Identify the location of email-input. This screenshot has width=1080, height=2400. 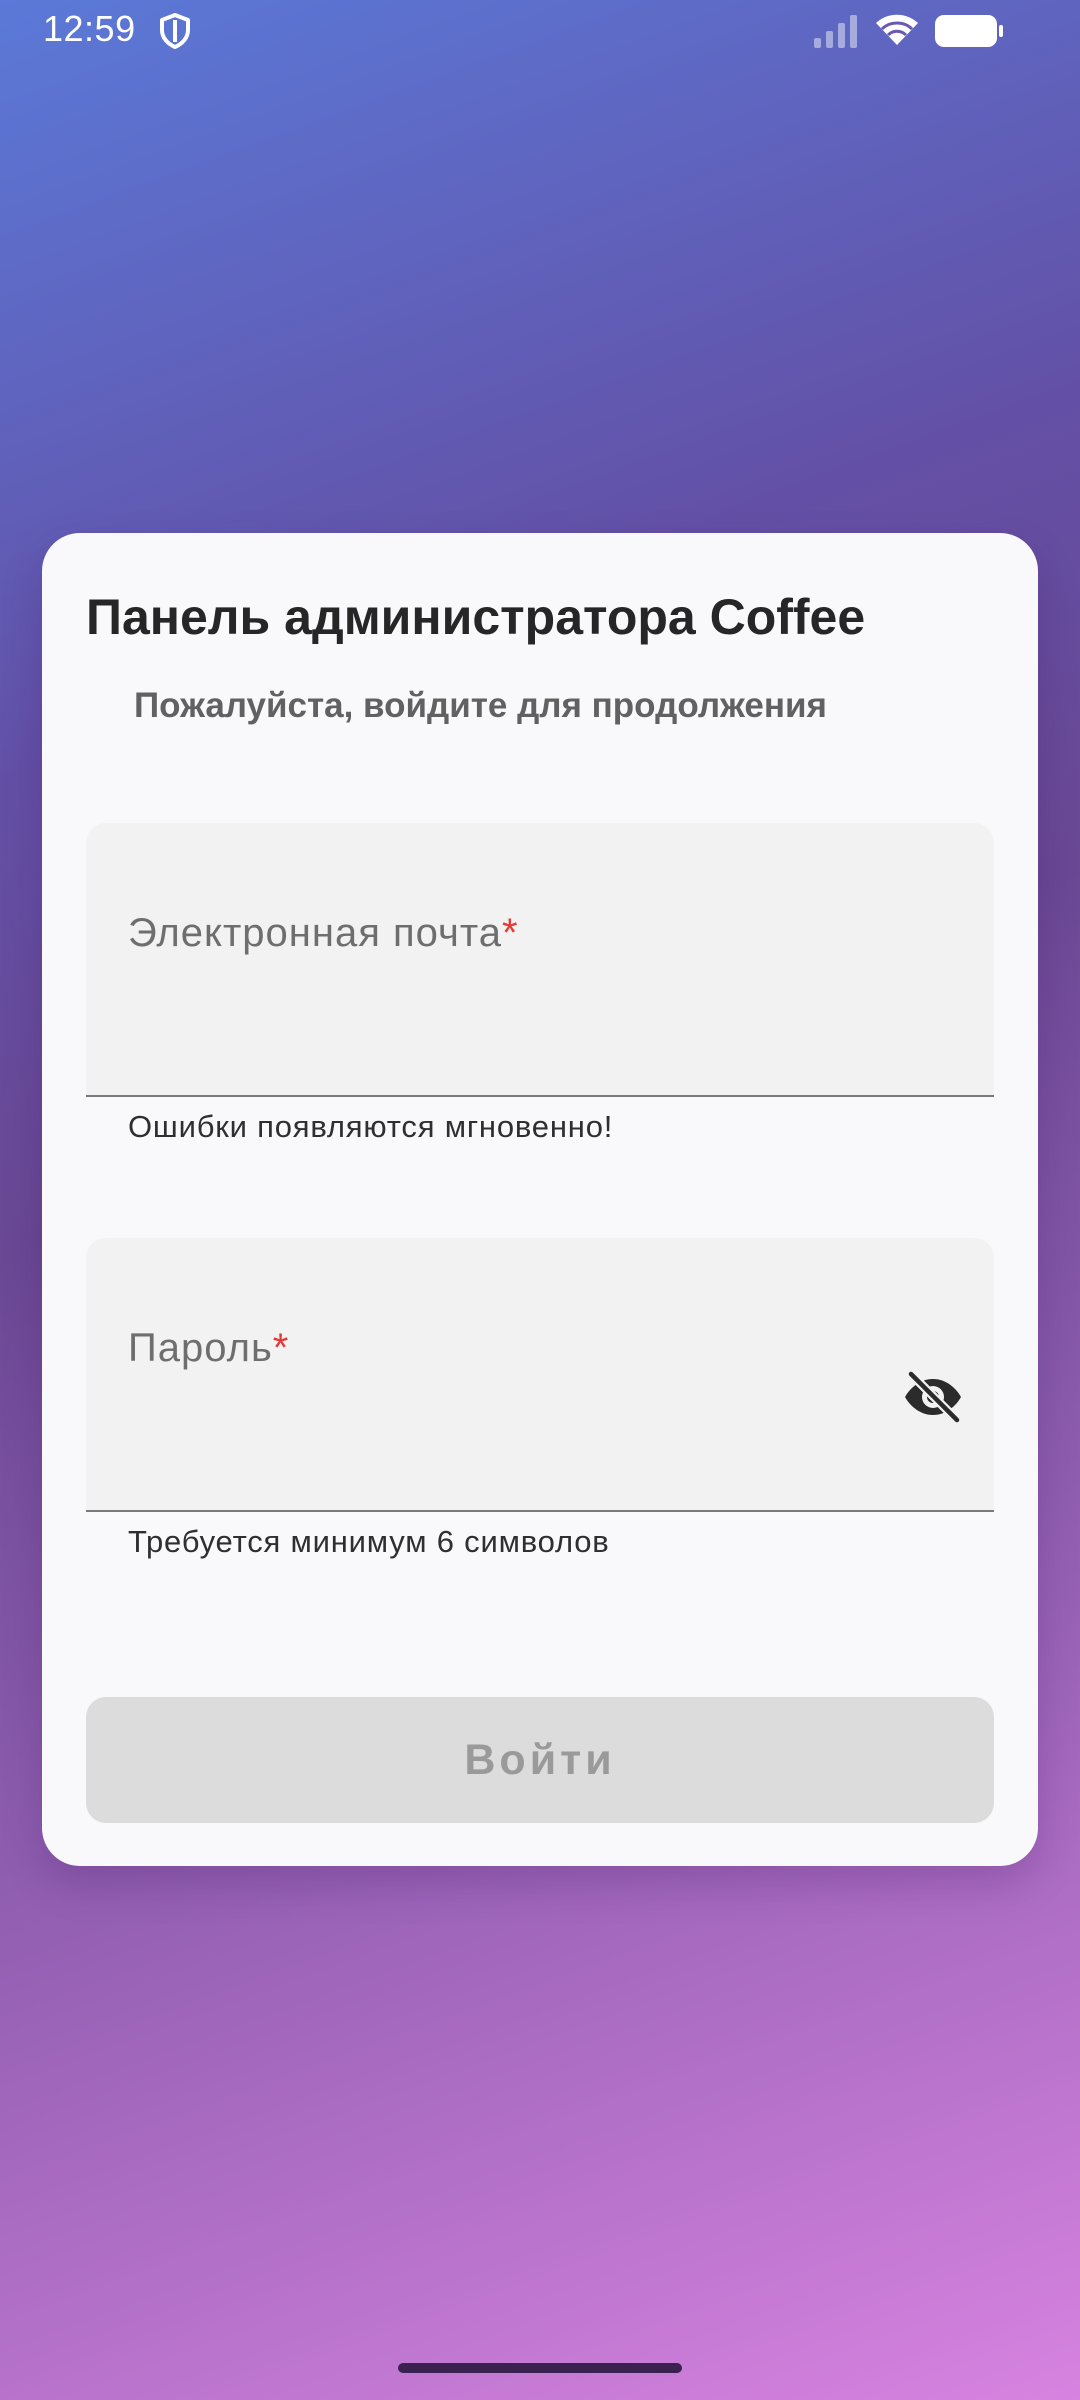
(518, 1013).